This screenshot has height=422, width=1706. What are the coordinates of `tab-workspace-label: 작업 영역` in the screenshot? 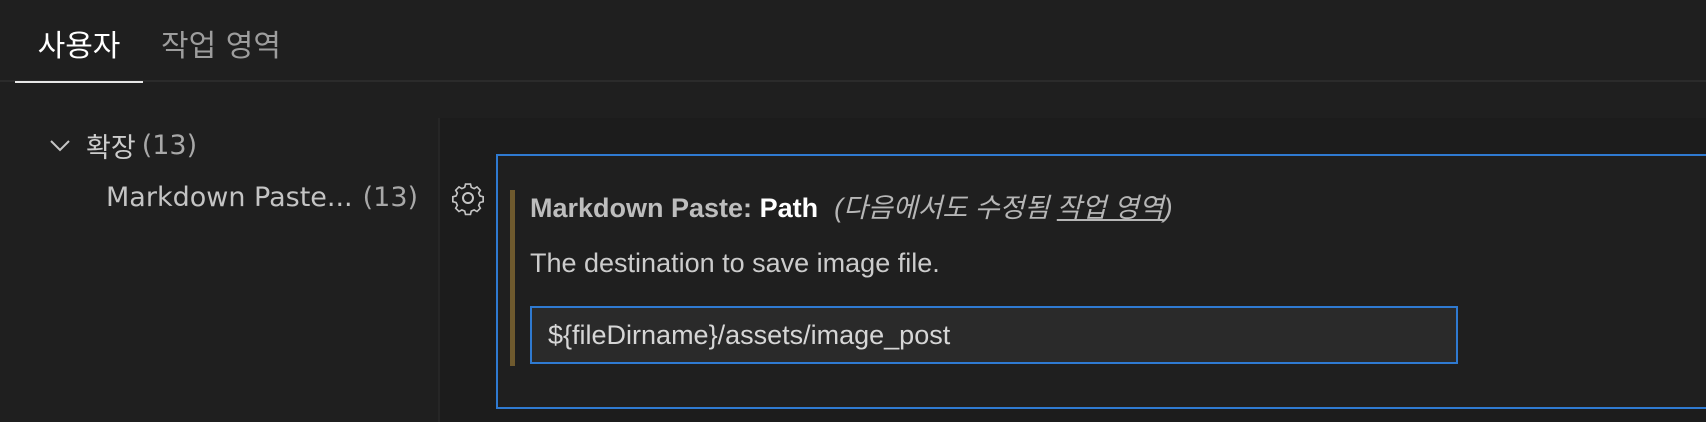 It's located at (221, 46).